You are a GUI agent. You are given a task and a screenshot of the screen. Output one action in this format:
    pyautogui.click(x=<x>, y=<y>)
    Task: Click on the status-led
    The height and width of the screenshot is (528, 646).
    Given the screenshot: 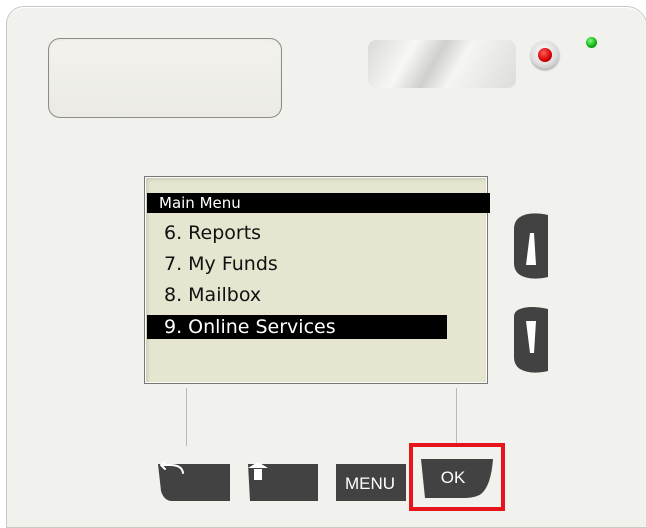 What is the action you would take?
    pyautogui.click(x=591, y=42)
    